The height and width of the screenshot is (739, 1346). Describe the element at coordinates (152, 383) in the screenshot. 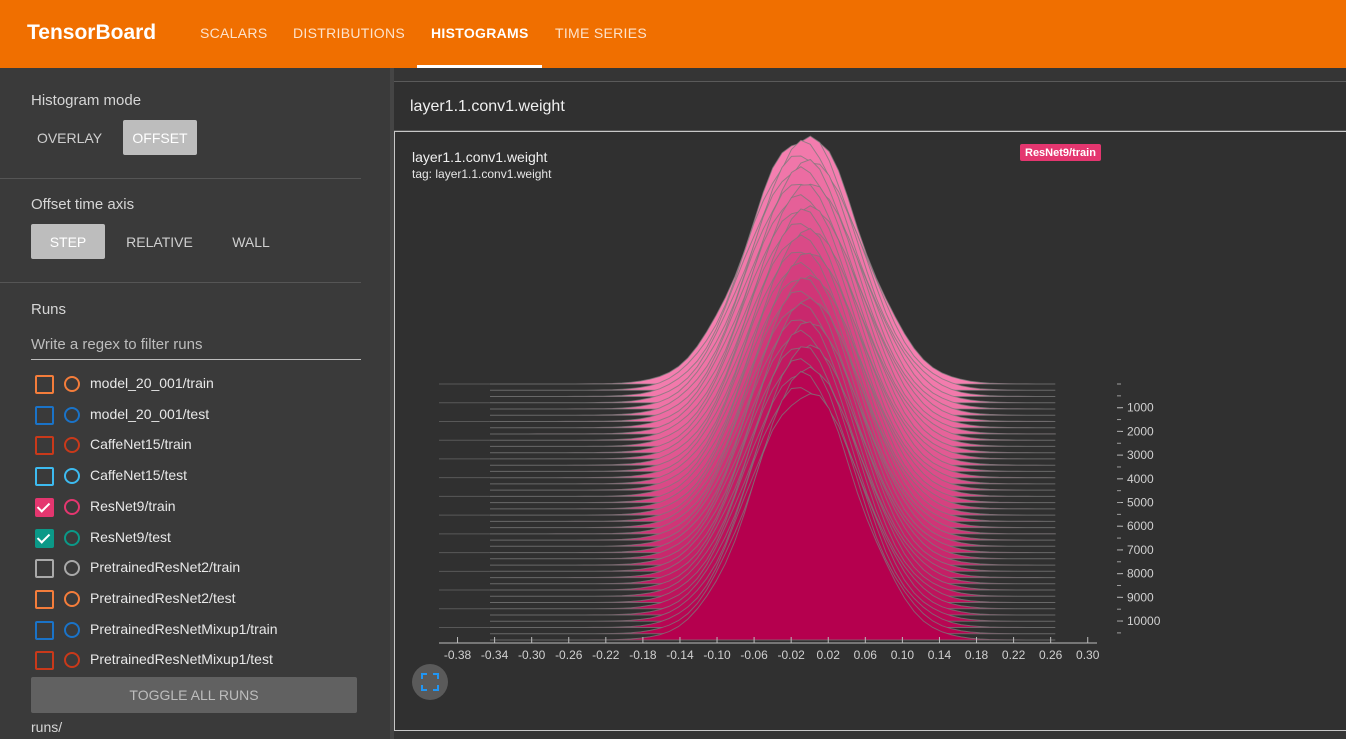

I see `run-label: model_20_001/train` at that location.